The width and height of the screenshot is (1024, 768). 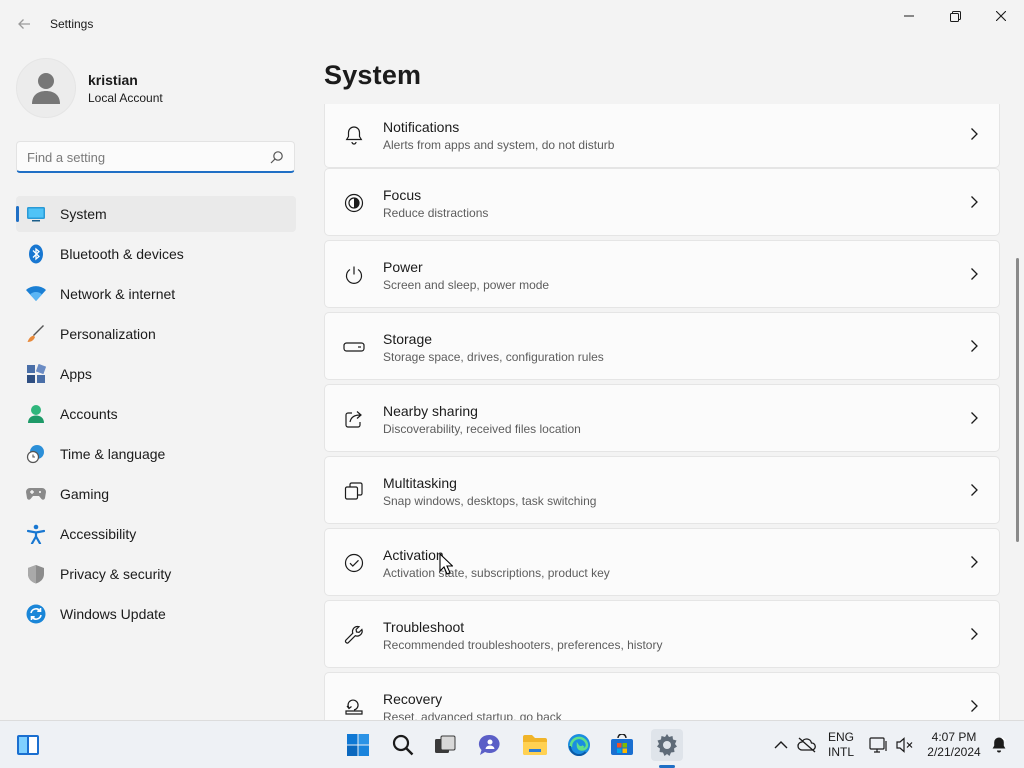 I want to click on card-title: Multitasking, so click(x=420, y=483).